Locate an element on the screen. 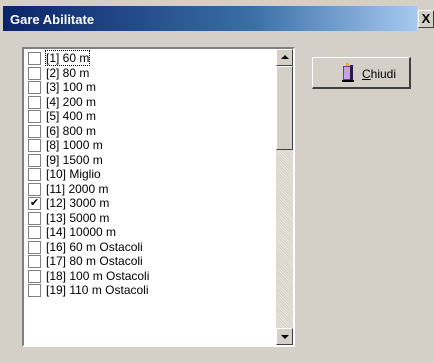 The image size is (434, 363). race-label: [6] 800 m is located at coordinates (71, 130).